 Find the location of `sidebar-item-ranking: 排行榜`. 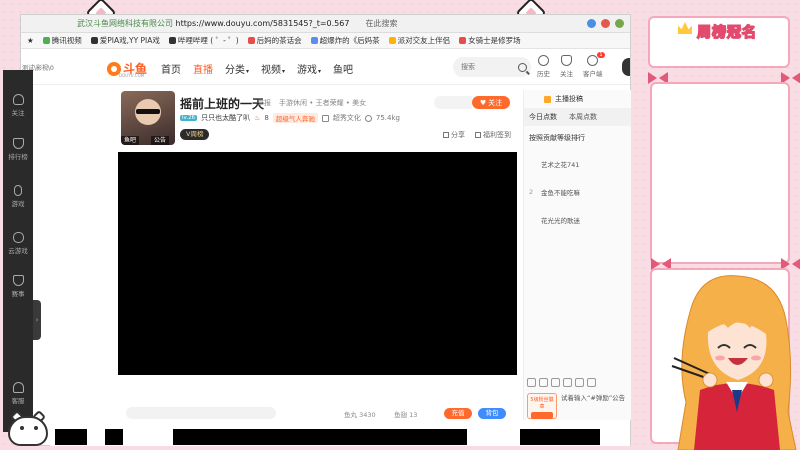

sidebar-item-ranking: 排行榜 is located at coordinates (18, 149).